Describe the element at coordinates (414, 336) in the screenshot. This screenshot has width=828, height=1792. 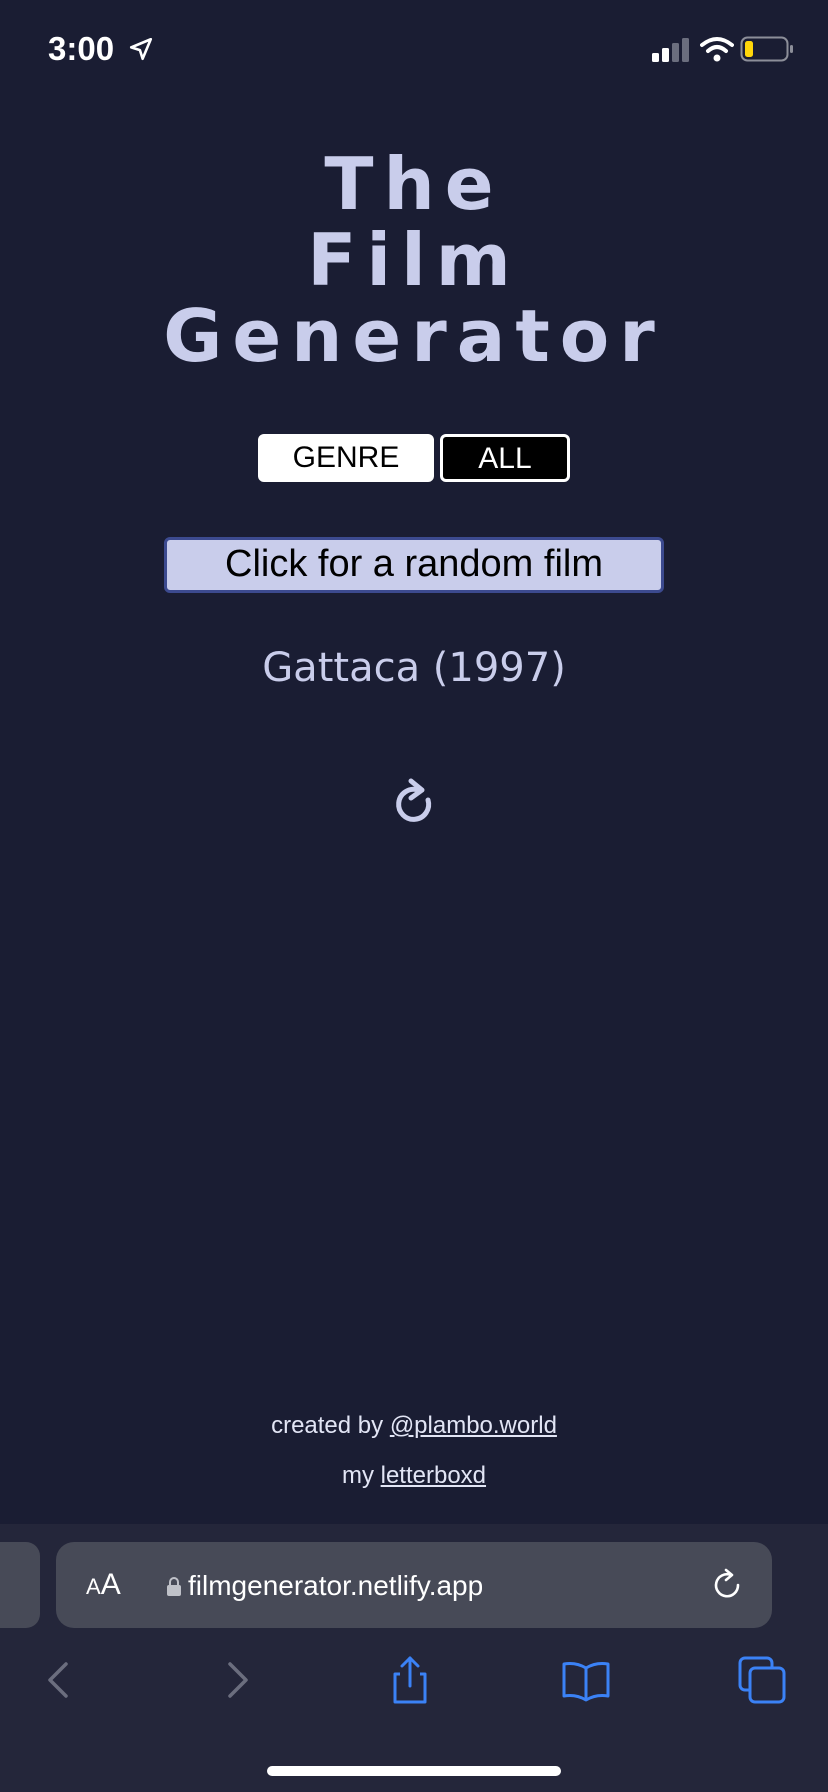
I see `title-line: Generator` at that location.